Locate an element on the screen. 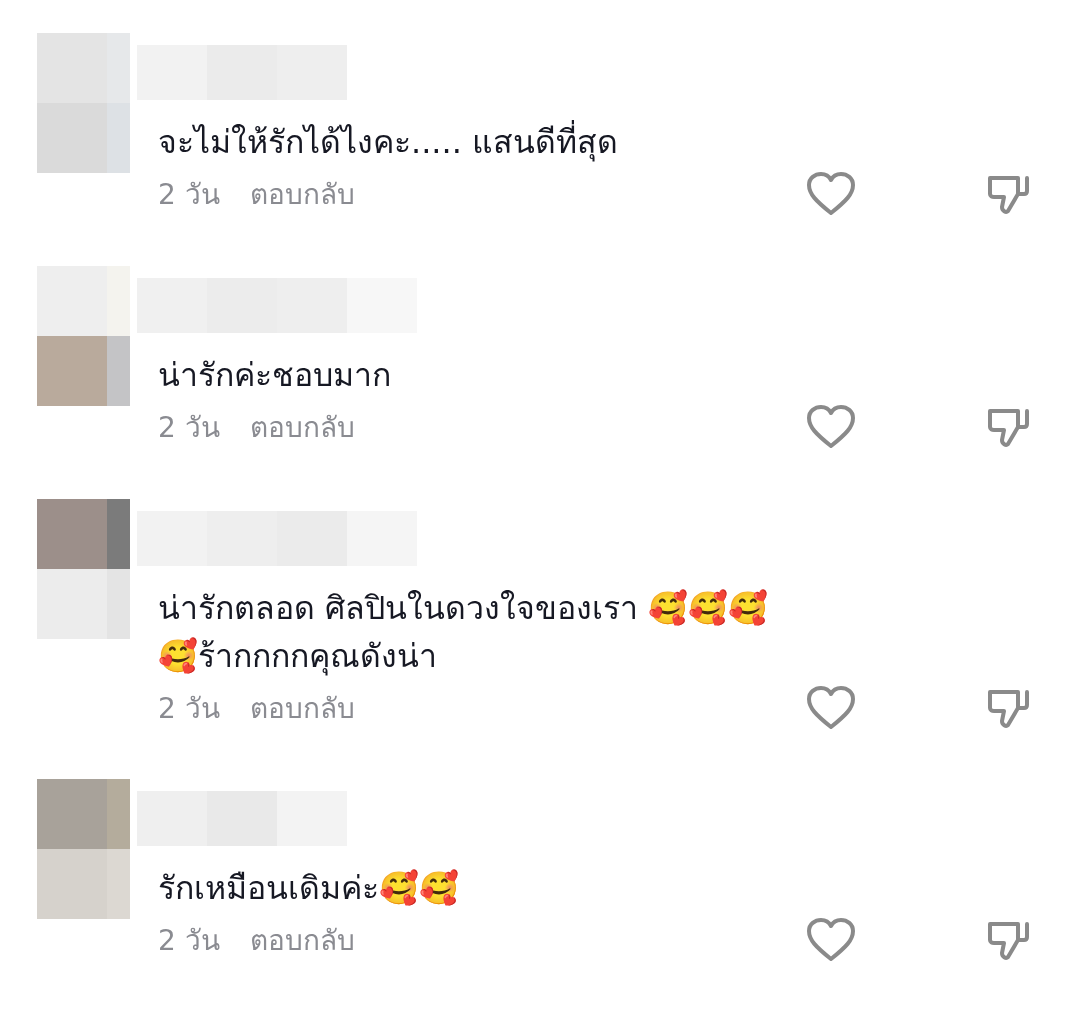 This screenshot has width=1080, height=1026. comment-text: จะไม่ให้รักได้ไงคะ..... แสนดีที่สุด is located at coordinates (594, 142).